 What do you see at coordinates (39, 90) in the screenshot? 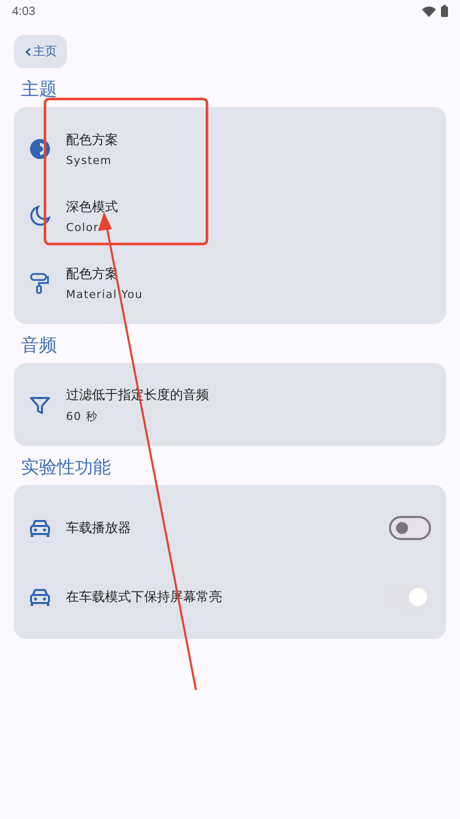
I see `section-title: 主题` at bounding box center [39, 90].